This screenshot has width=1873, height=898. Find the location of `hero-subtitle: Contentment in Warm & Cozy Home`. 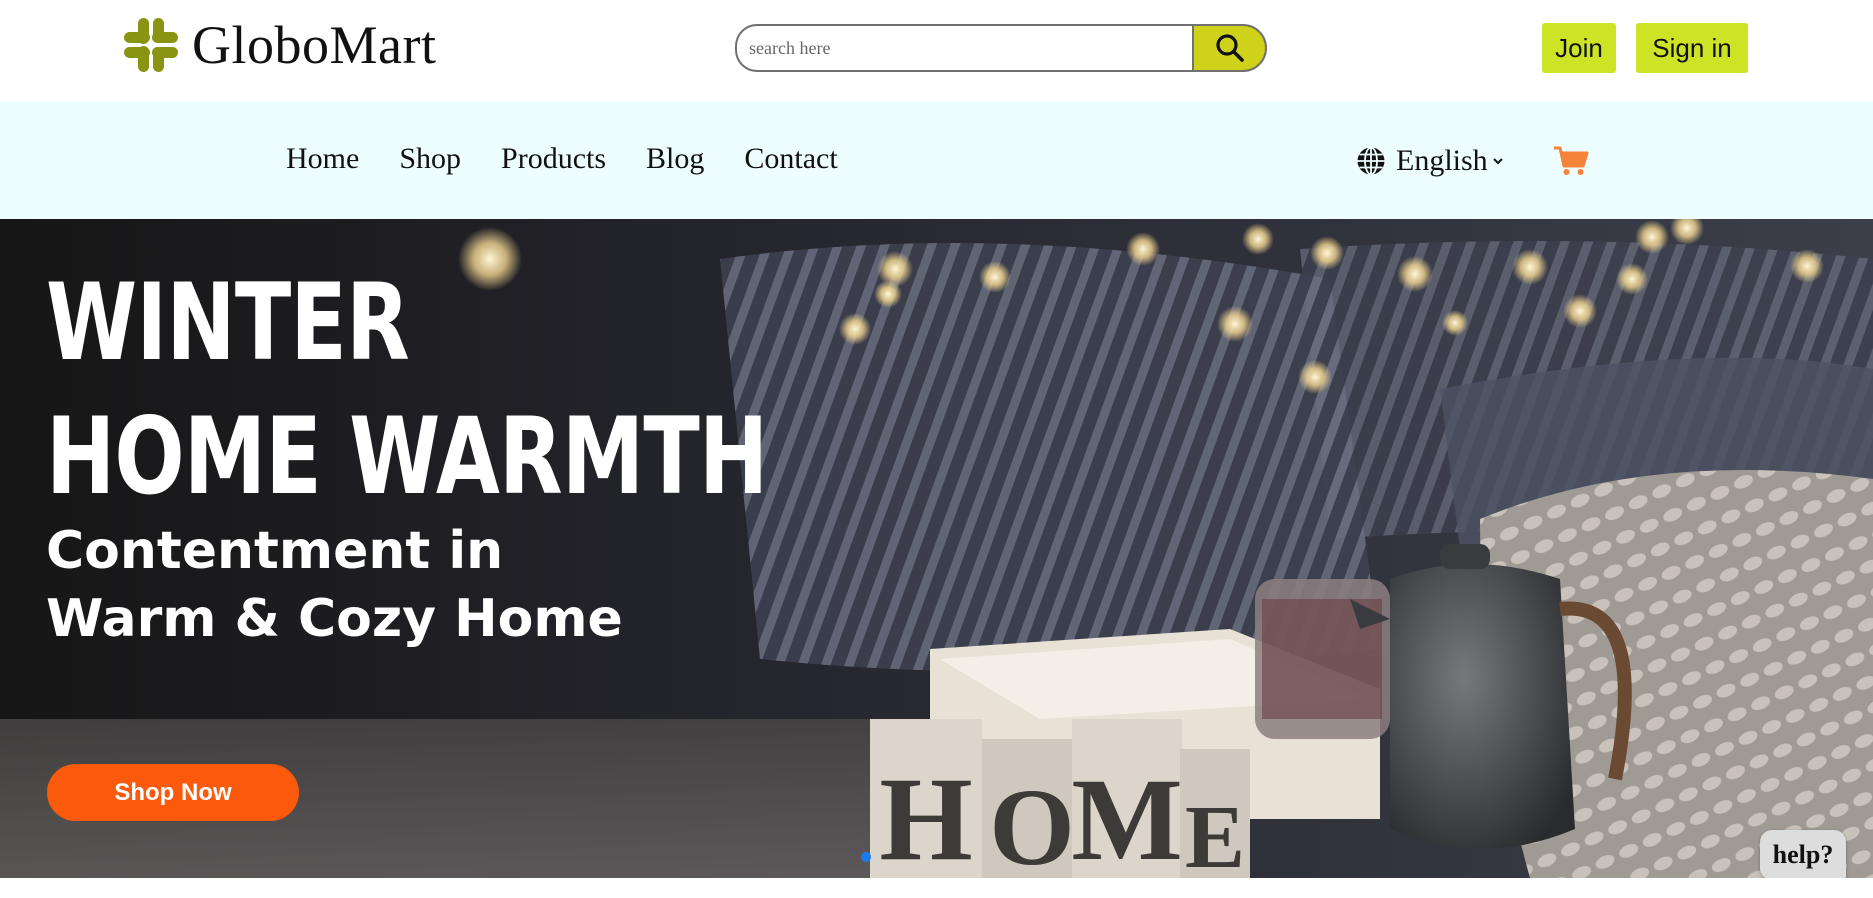

hero-subtitle: Contentment in Warm & Cozy Home is located at coordinates (334, 585).